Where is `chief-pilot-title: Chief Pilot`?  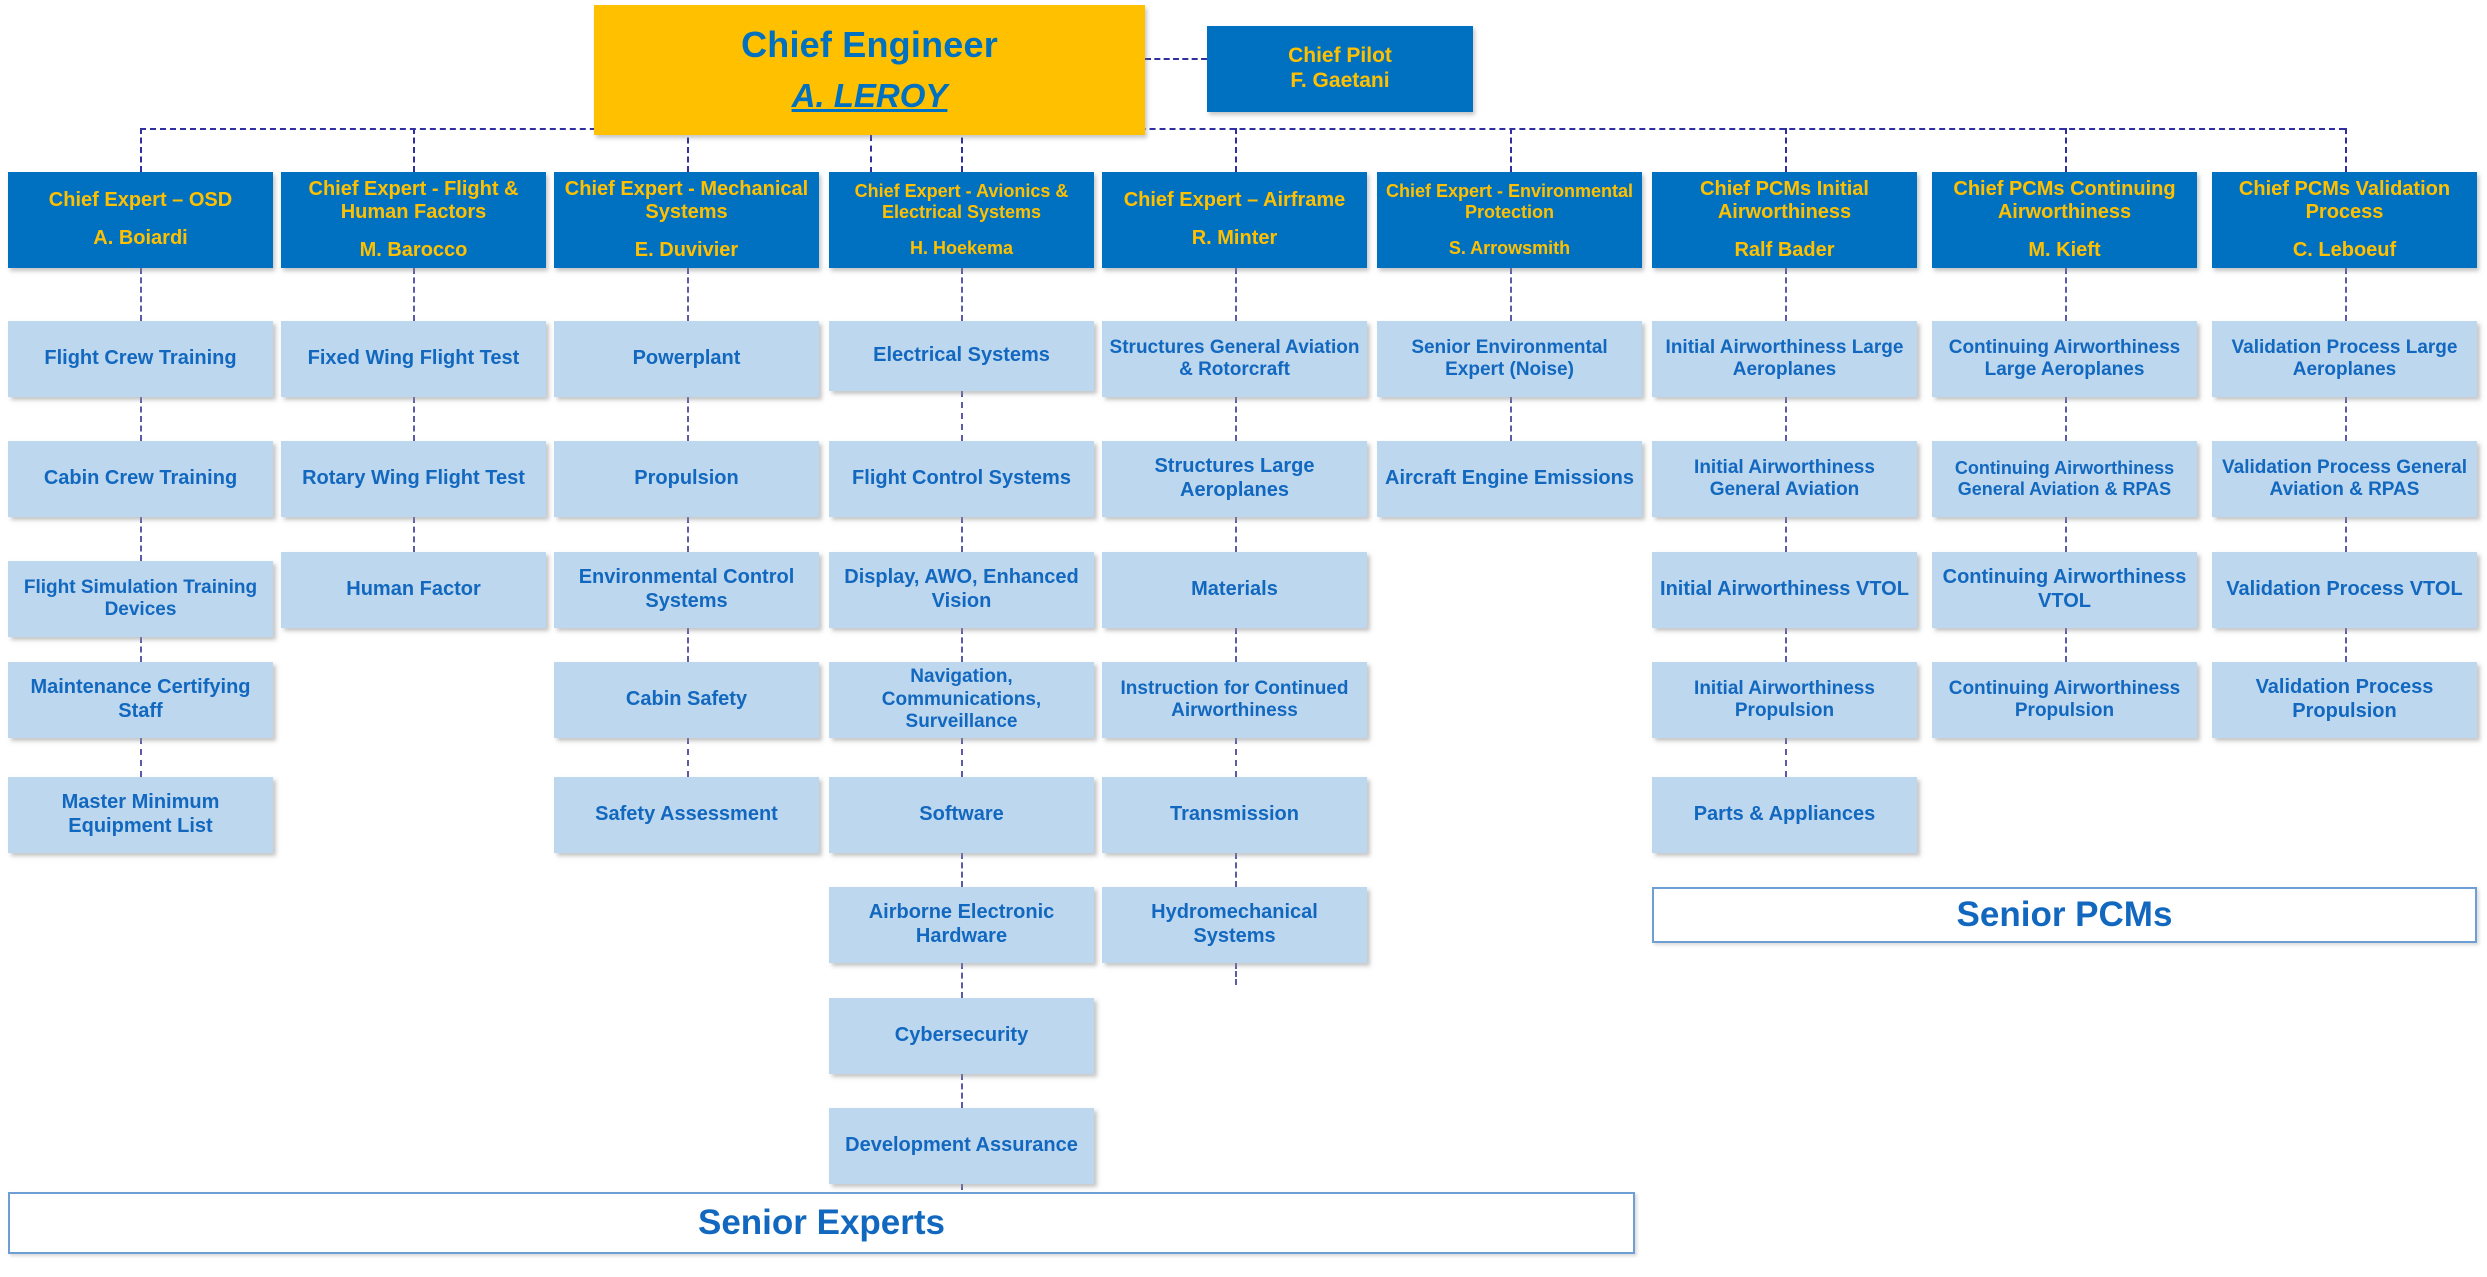
chief-pilot-title: Chief Pilot is located at coordinates (1340, 56).